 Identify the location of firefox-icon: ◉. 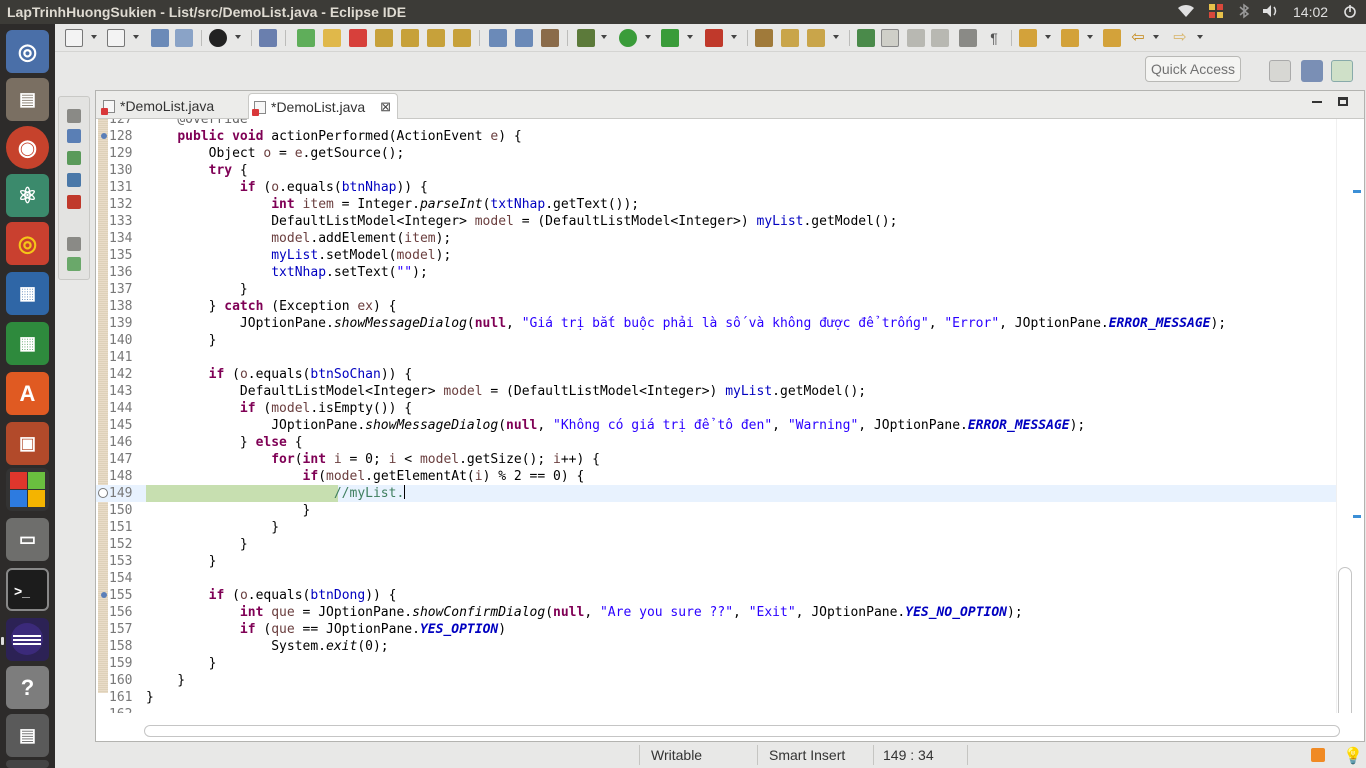
(27, 147).